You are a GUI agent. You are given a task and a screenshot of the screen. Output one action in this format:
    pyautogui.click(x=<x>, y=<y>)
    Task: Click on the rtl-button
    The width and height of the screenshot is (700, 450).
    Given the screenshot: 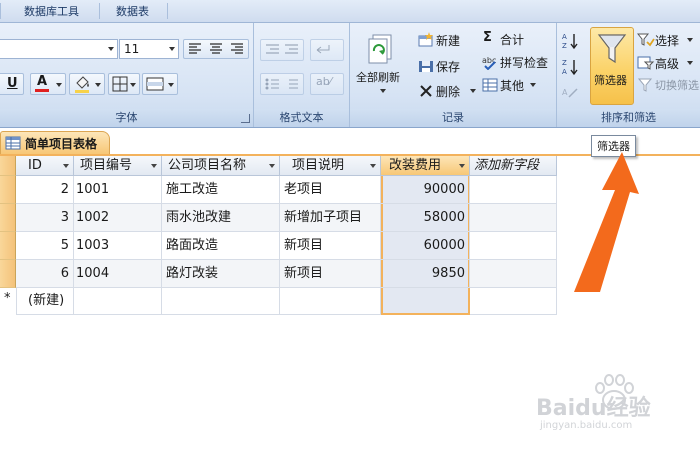 What is the action you would take?
    pyautogui.click(x=327, y=50)
    